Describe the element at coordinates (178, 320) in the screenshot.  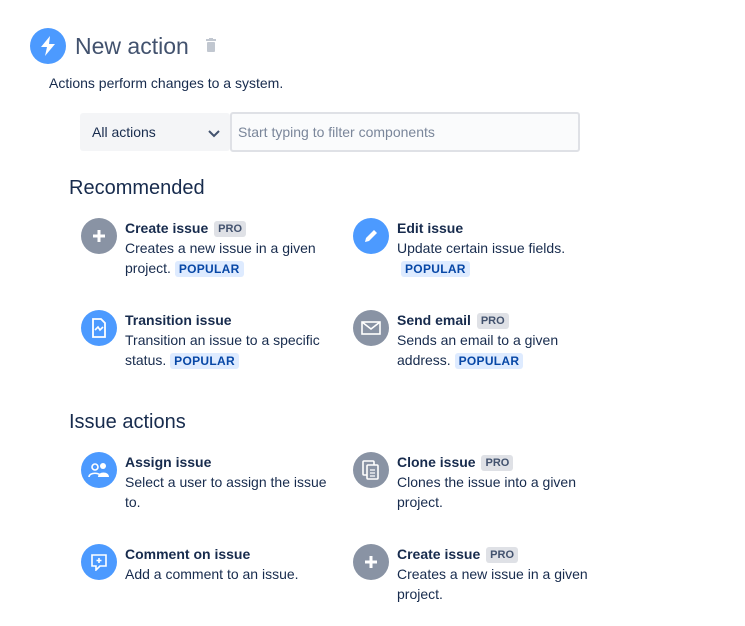
I see `action-name: Transition issue` at that location.